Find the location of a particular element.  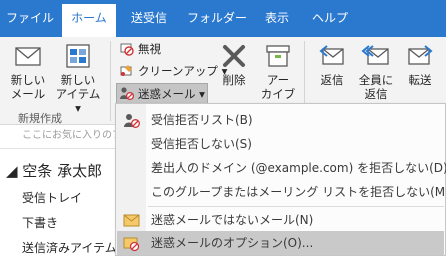

archive-button: アー カイブ is located at coordinates (278, 71).